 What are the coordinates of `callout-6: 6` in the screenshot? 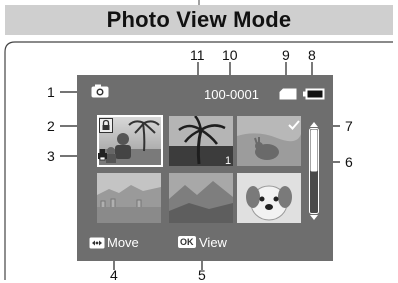 It's located at (349, 162).